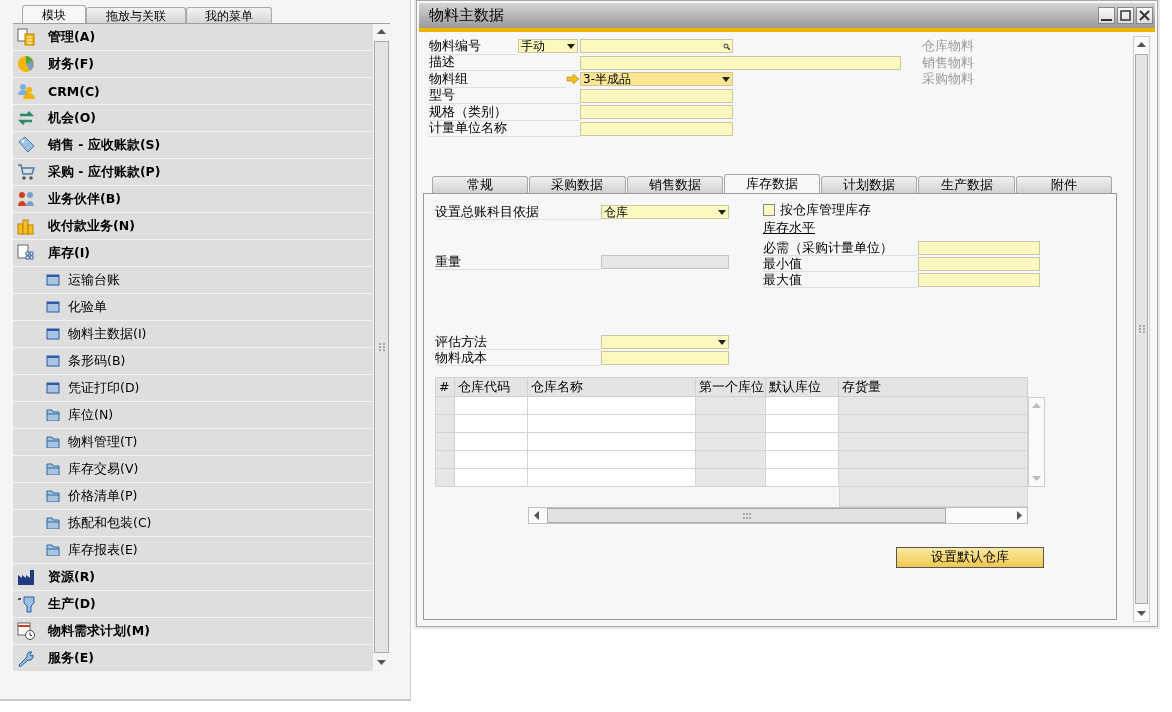 Image resolution: width=1172 pixels, height=712 pixels. What do you see at coordinates (192, 145) in the screenshot?
I see `menu-item: 销售 - 应收账款(S)` at bounding box center [192, 145].